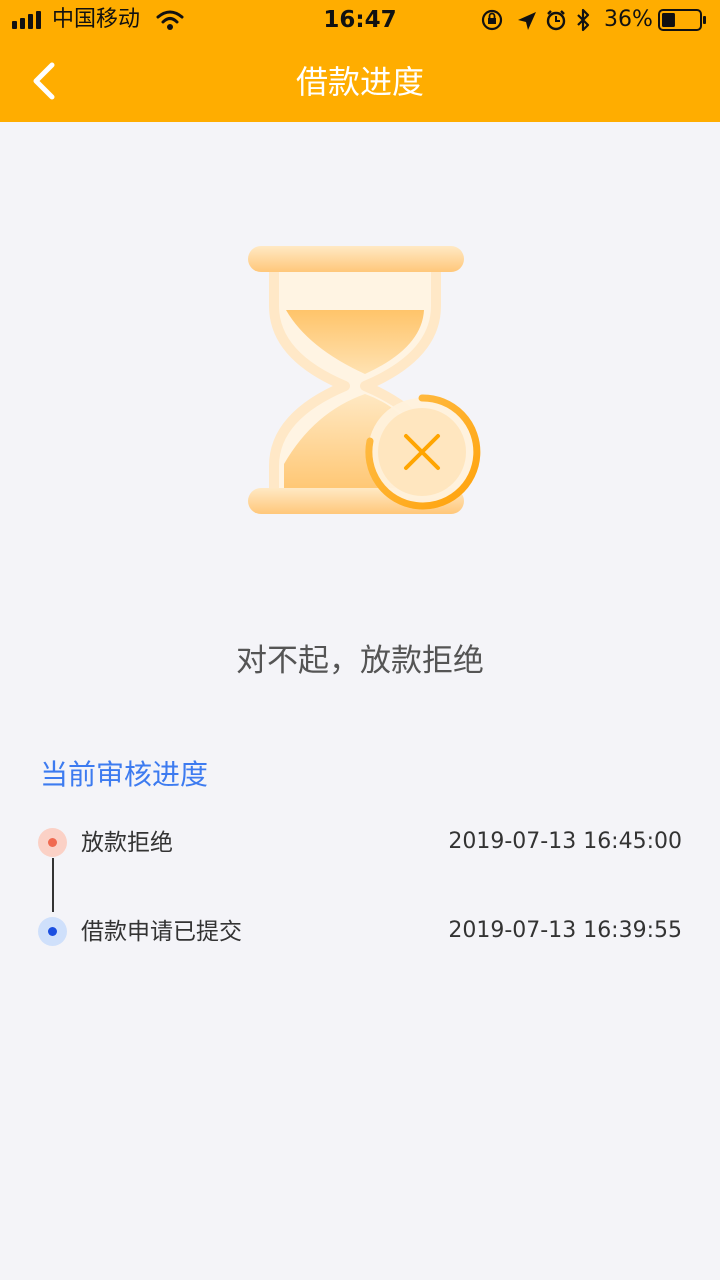  What do you see at coordinates (127, 843) in the screenshot?
I see `timeline-item-label: 放款拒绝` at bounding box center [127, 843].